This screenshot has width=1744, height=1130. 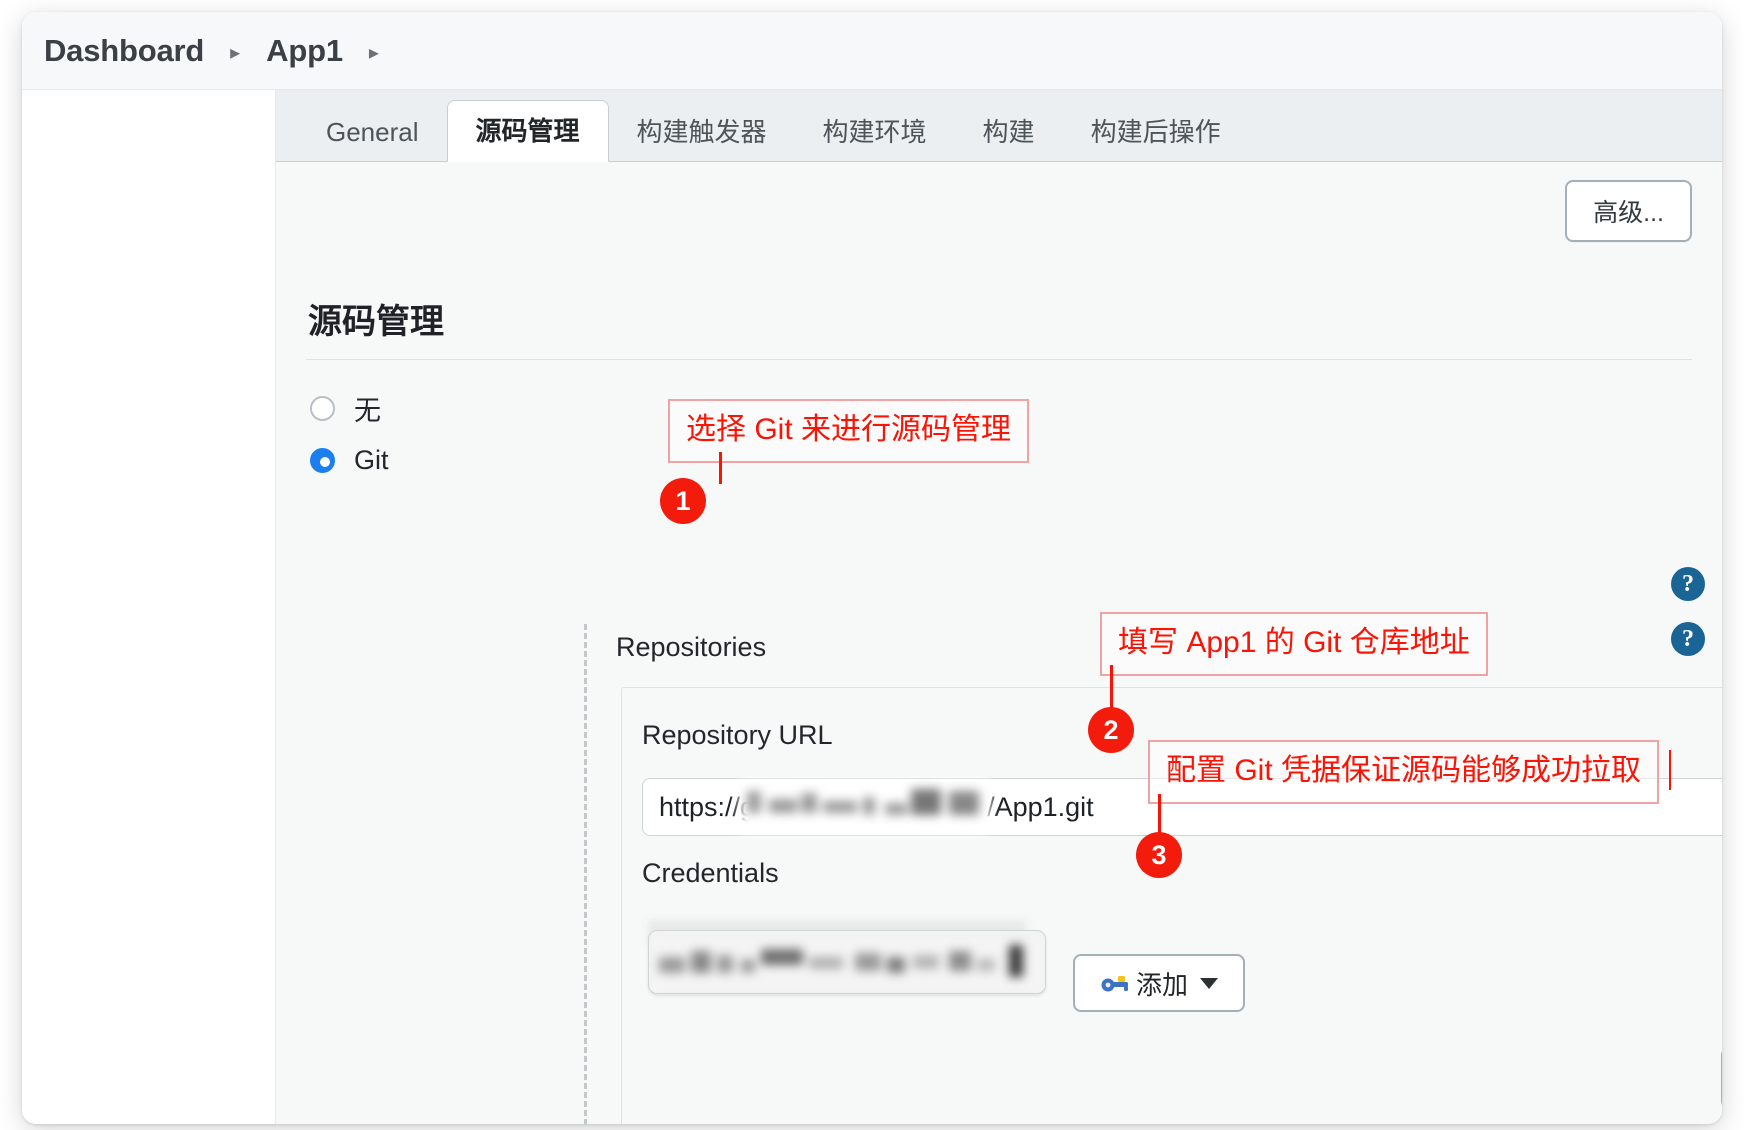 I want to click on repository-url-label: Repository URL, so click(x=737, y=735).